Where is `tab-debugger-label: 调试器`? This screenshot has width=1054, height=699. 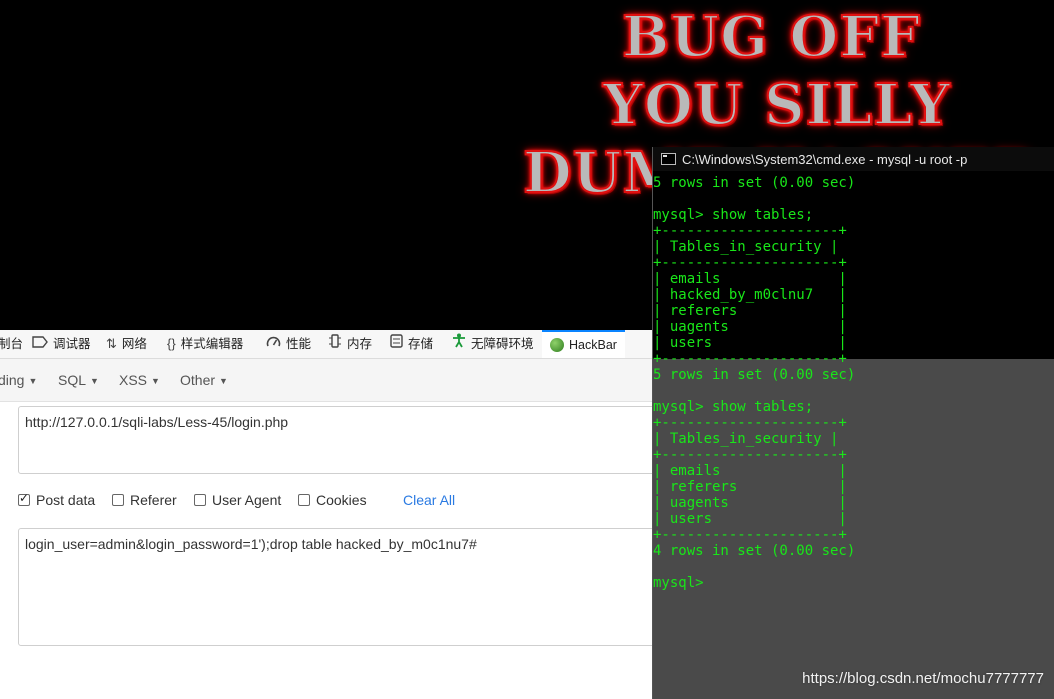
tab-debugger-label: 调试器 is located at coordinates (72, 344).